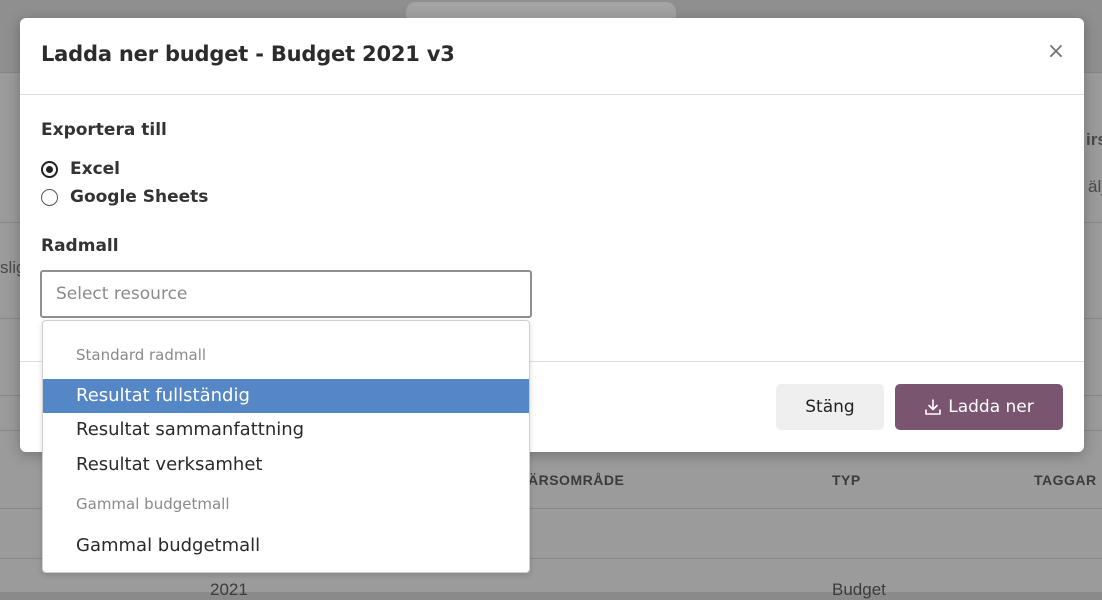  Describe the element at coordinates (286, 396) in the screenshot. I see `dropdown-option: Resultat fullständig` at that location.